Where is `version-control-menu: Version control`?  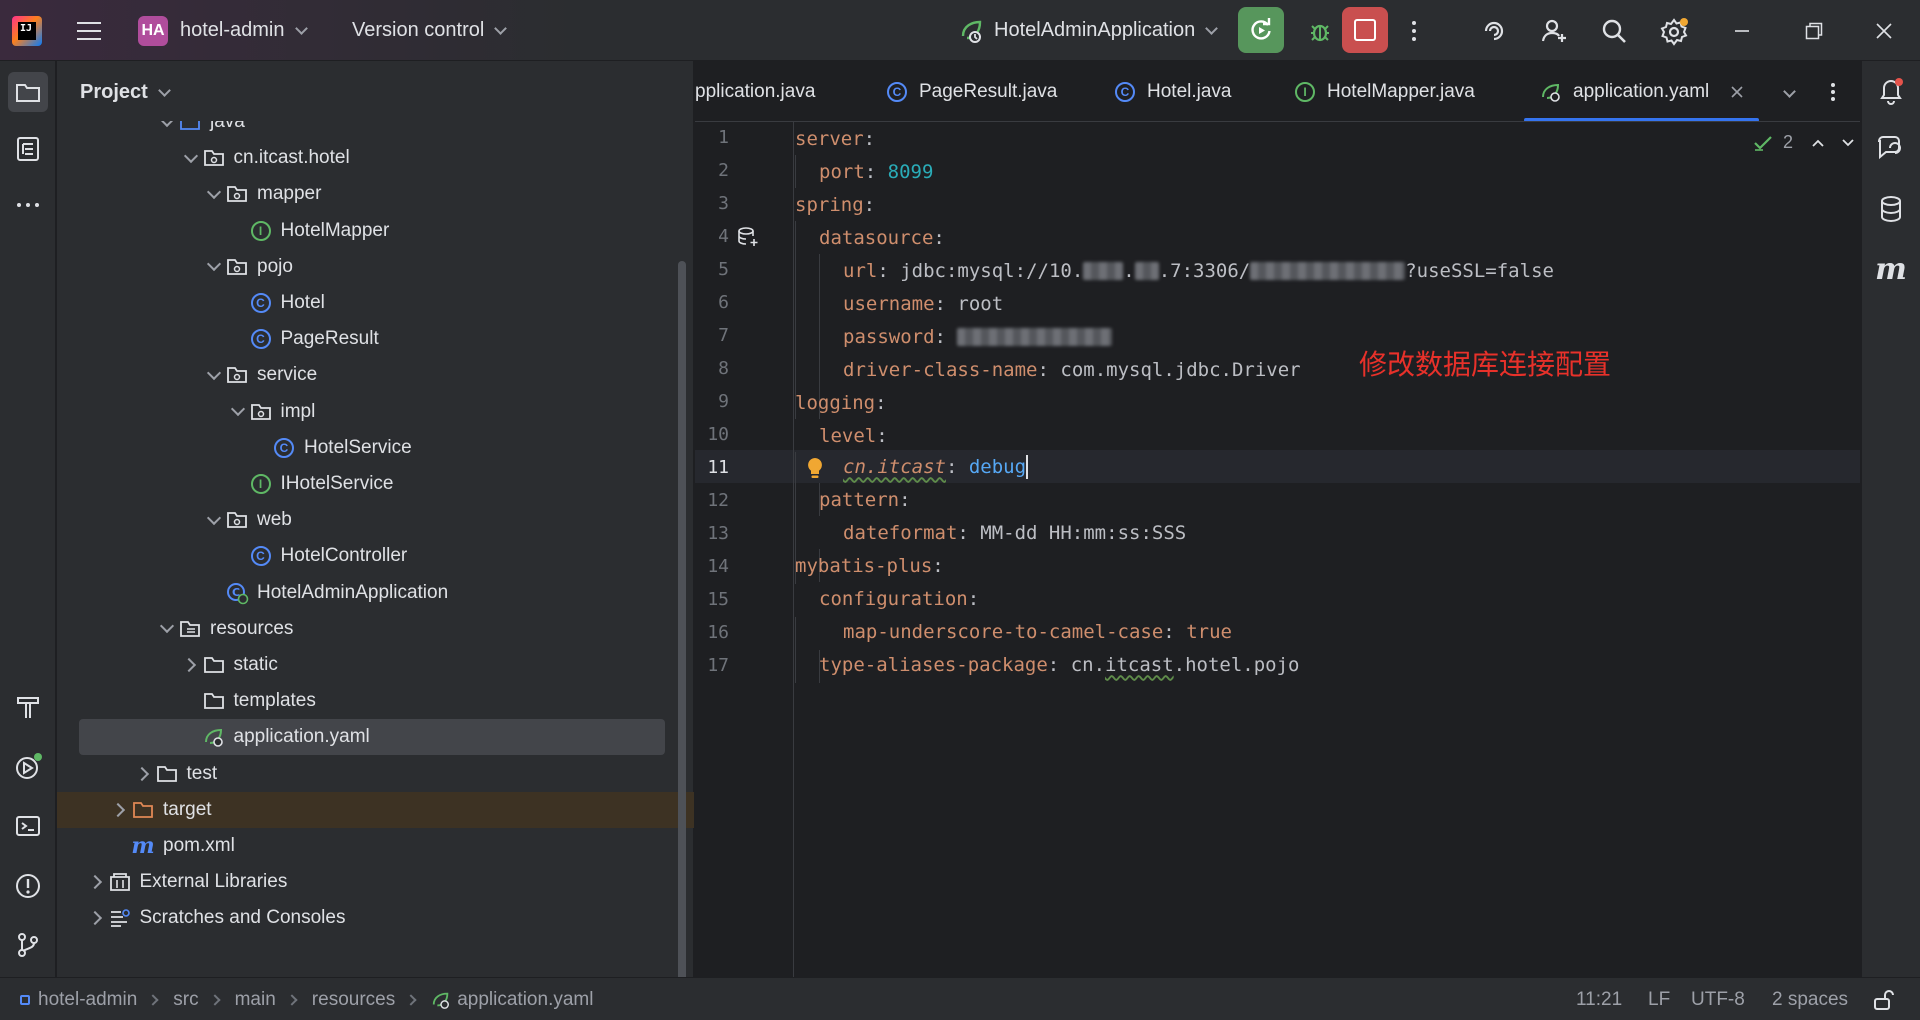 version-control-menu: Version control is located at coordinates (430, 30).